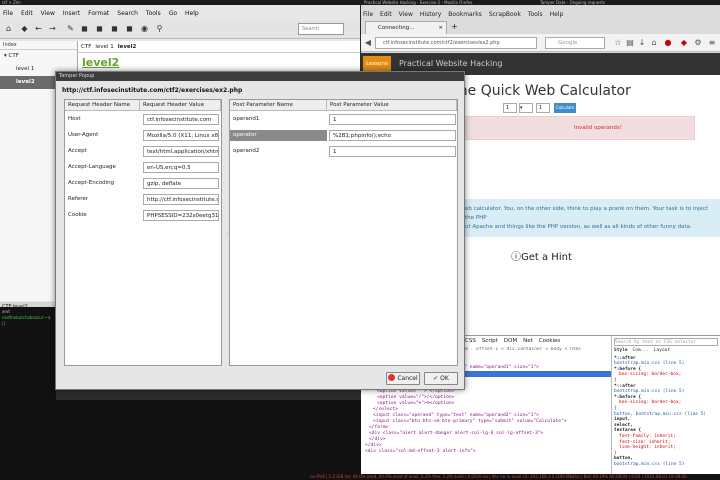 This screenshot has height=480, width=720. Describe the element at coordinates (368, 43) in the screenshot. I see `back-icon: ◀` at that location.